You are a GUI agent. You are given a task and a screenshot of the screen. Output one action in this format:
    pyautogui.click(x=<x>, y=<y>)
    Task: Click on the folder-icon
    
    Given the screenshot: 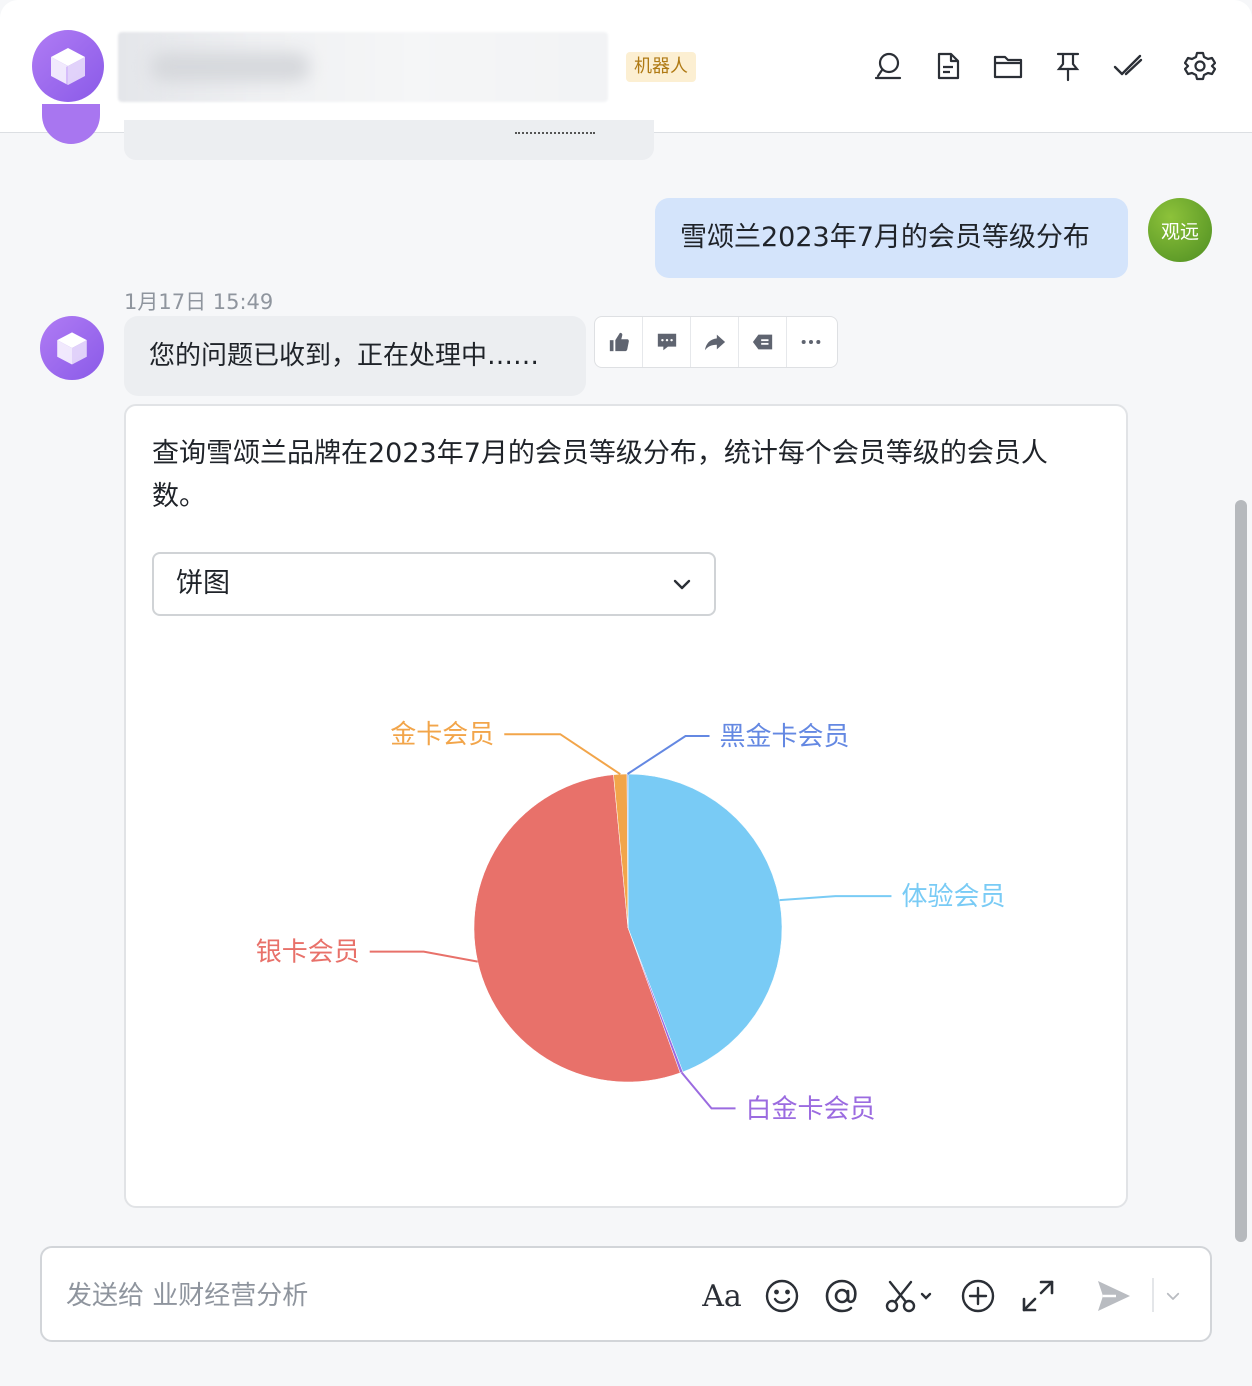 What is the action you would take?
    pyautogui.click(x=1008, y=66)
    